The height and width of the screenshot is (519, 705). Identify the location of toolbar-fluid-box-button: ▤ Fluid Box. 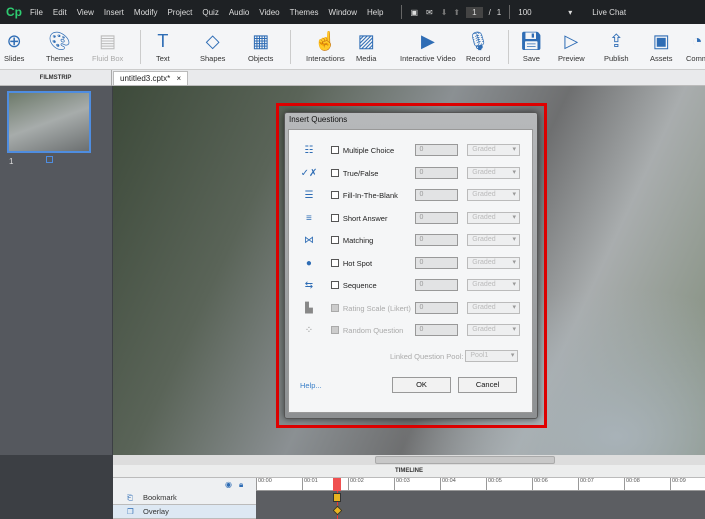
(108, 46).